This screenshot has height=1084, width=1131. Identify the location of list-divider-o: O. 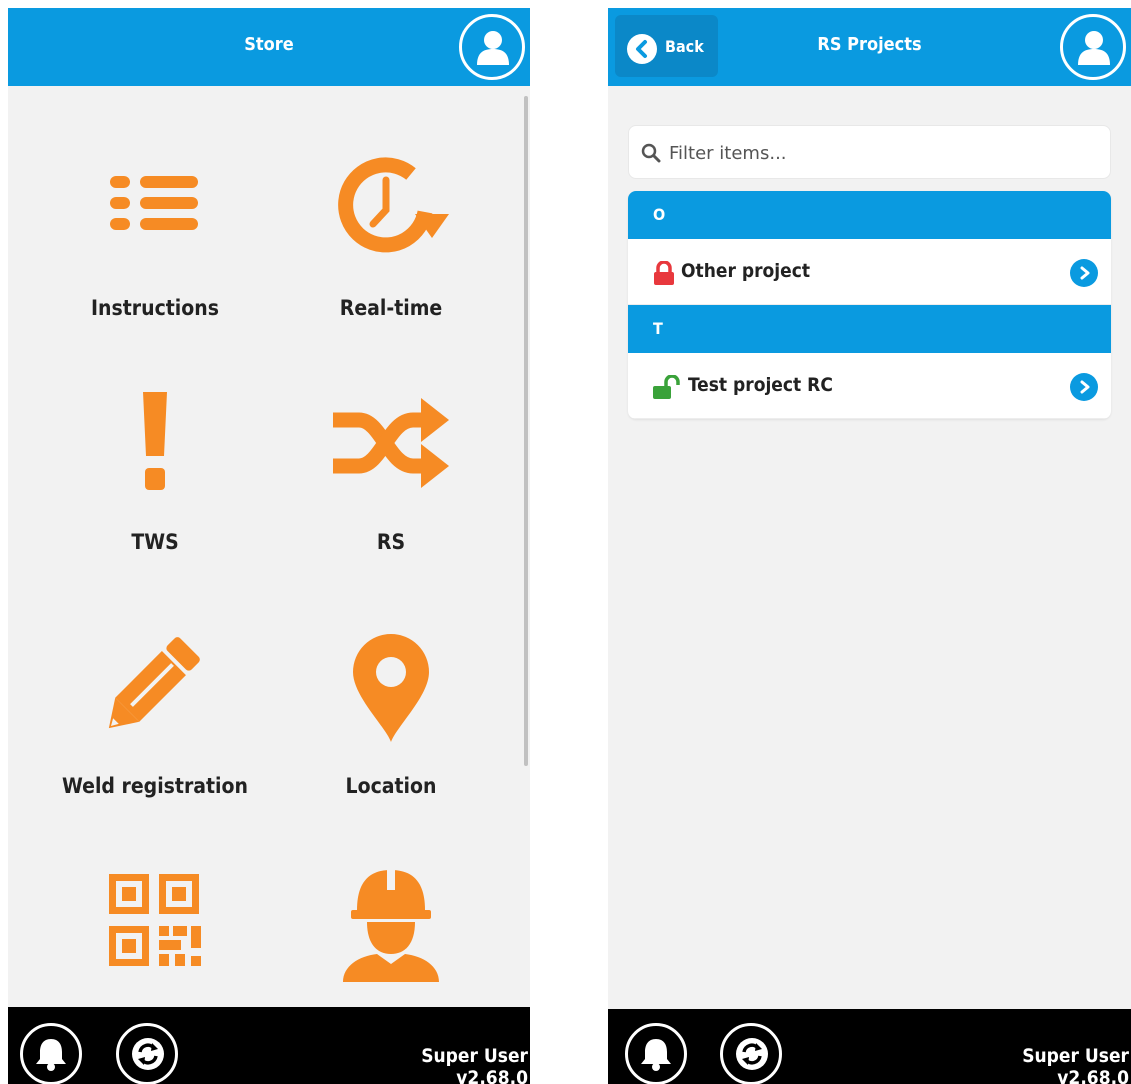
(869, 215).